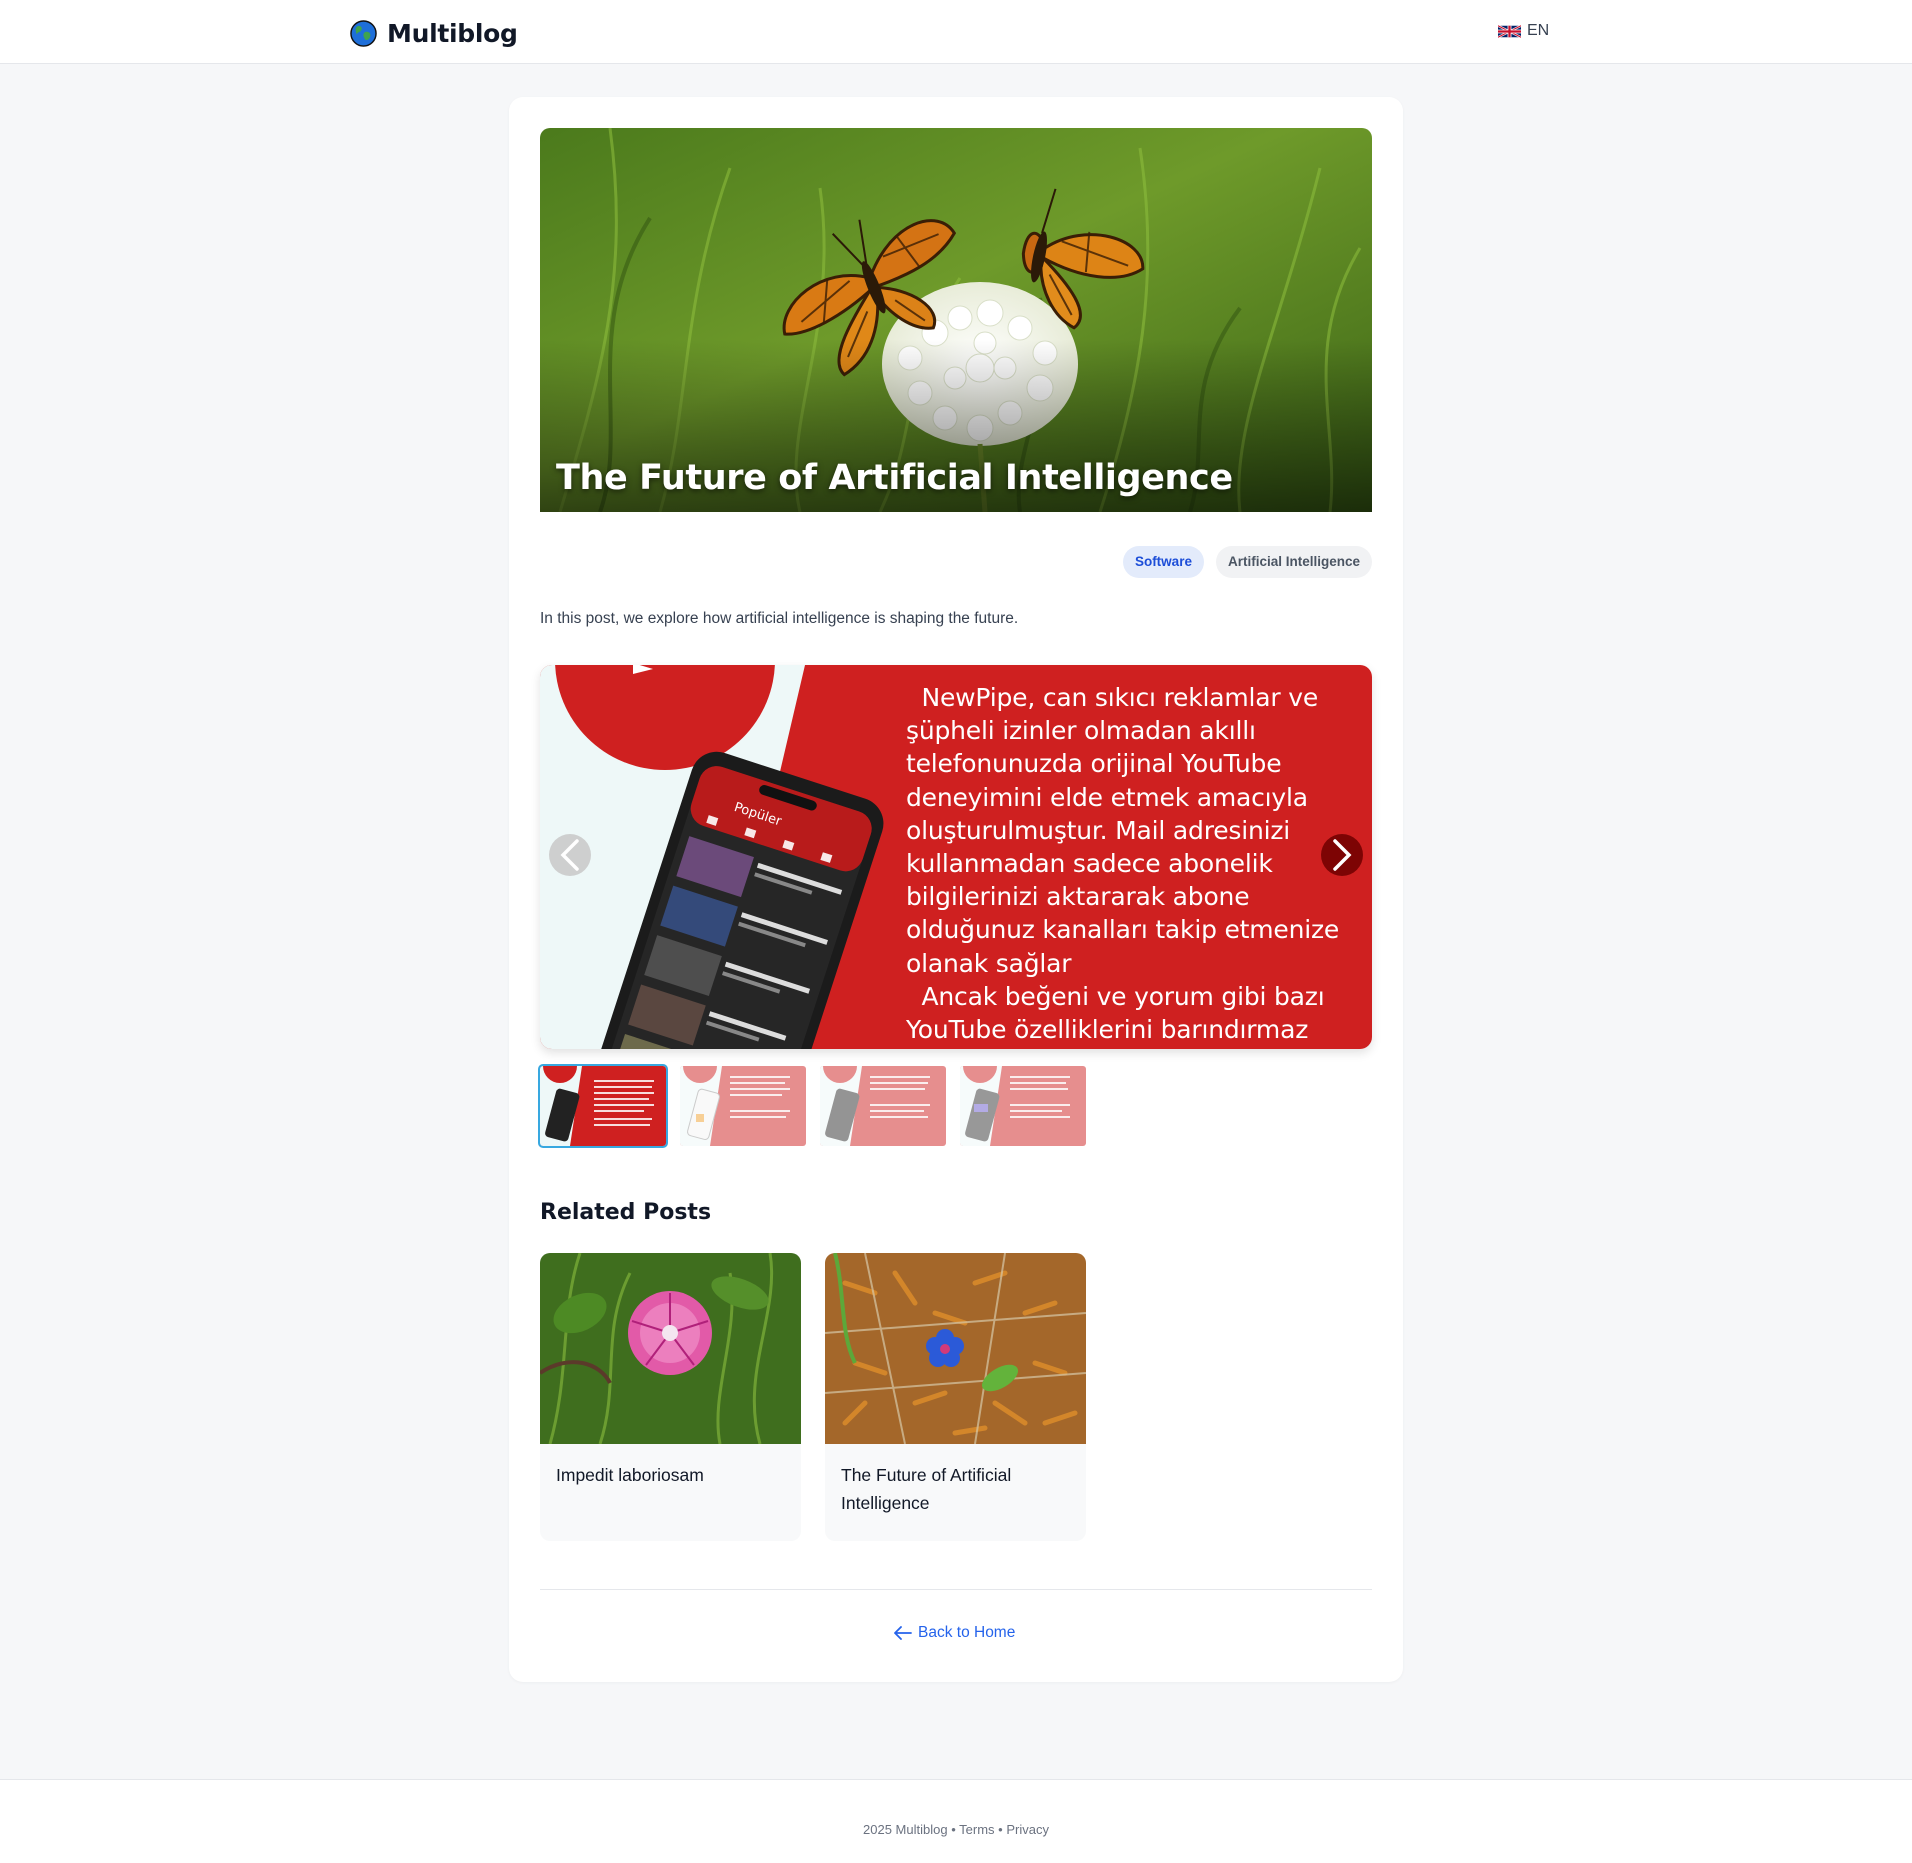 The width and height of the screenshot is (1912, 1863). What do you see at coordinates (626, 1212) in the screenshot?
I see `related-posts-heading: Related Posts` at bounding box center [626, 1212].